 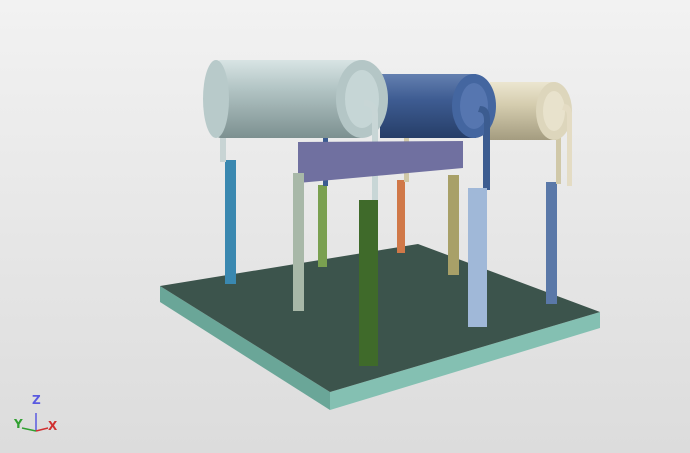 I want to click on cylinder-tan, so click(x=531, y=111).